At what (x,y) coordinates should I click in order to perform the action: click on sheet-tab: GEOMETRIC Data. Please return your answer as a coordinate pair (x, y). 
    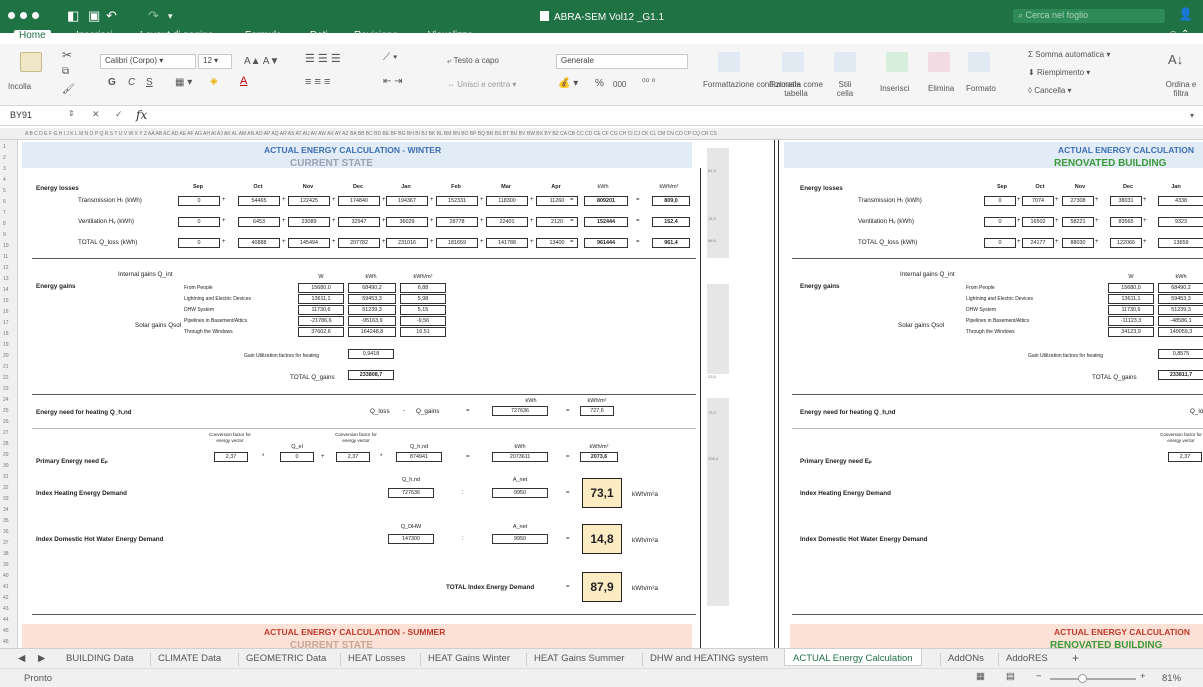
    Looking at the image, I should click on (286, 658).